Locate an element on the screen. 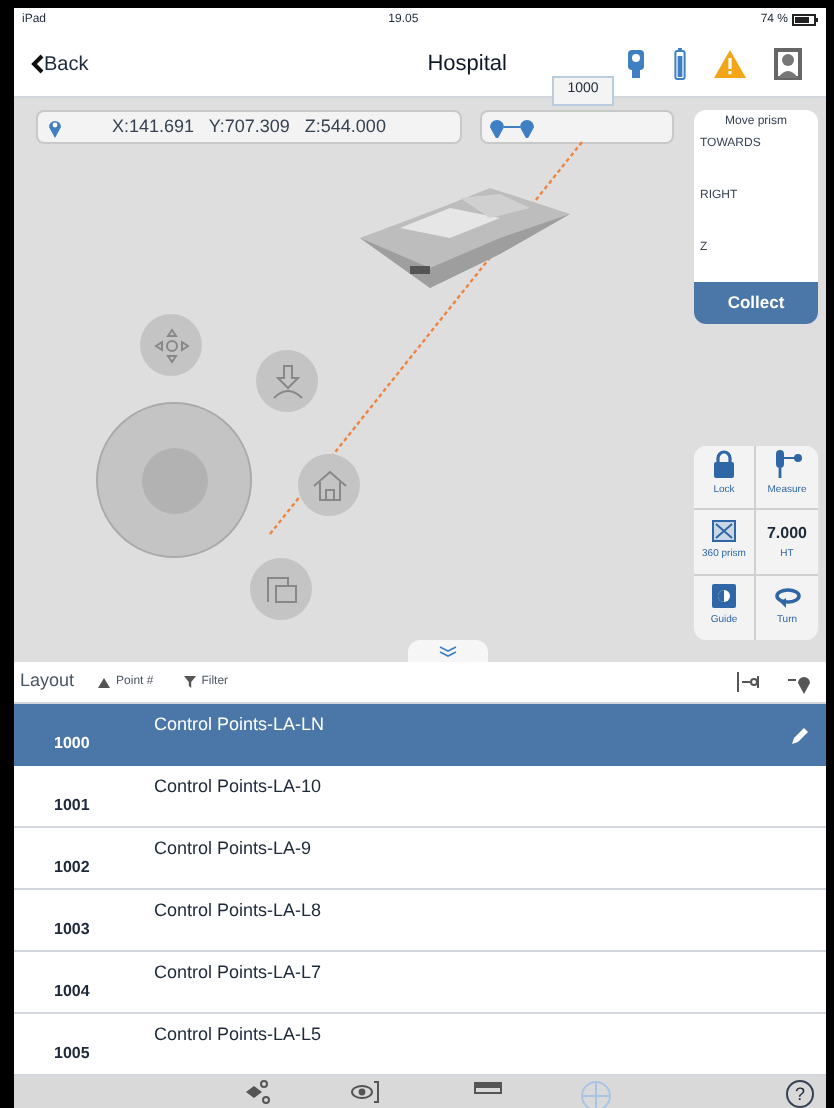 The image size is (834, 1108). point-to-point-icon is located at coordinates (512, 127).